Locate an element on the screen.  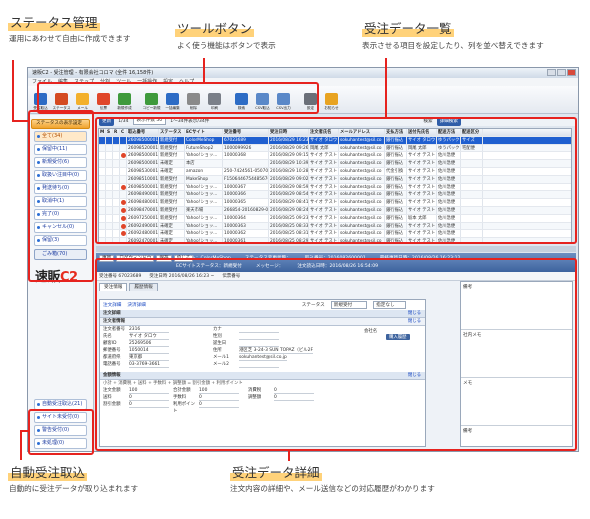
toolbar-button: お知らせ is located at coordinates (331, 102).